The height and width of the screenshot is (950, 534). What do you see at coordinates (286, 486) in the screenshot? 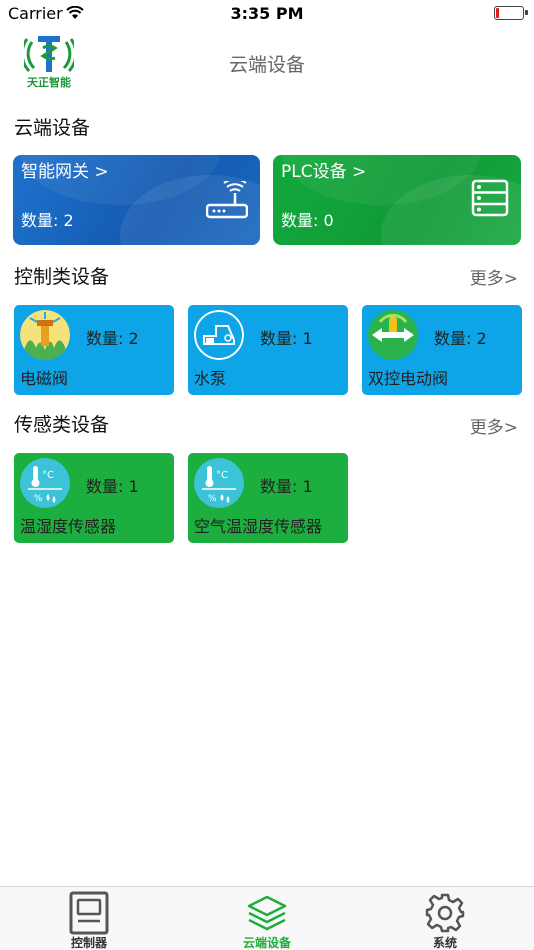
I see `air-temp-humidity-sensor-count: 数量: 1` at bounding box center [286, 486].